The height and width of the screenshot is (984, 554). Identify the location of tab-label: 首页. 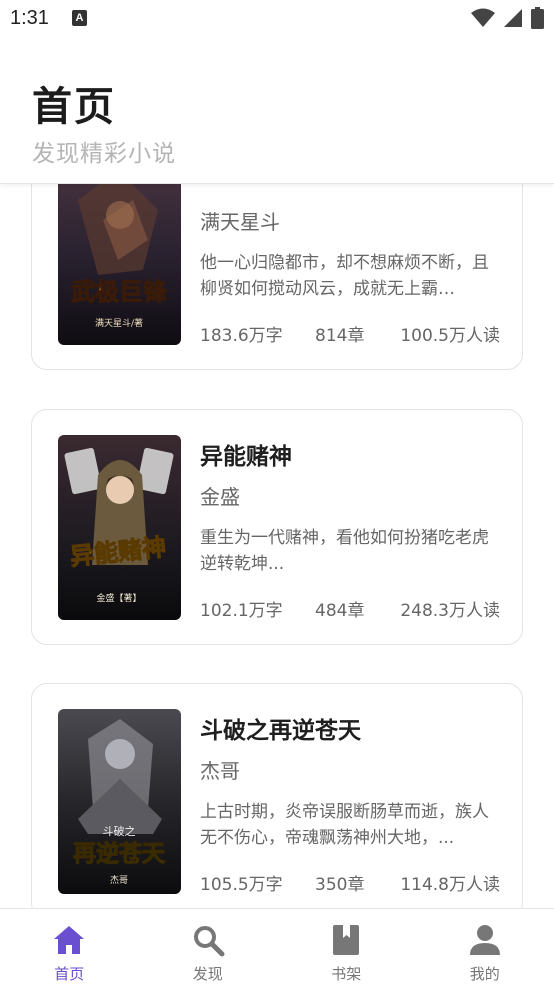
(69, 974).